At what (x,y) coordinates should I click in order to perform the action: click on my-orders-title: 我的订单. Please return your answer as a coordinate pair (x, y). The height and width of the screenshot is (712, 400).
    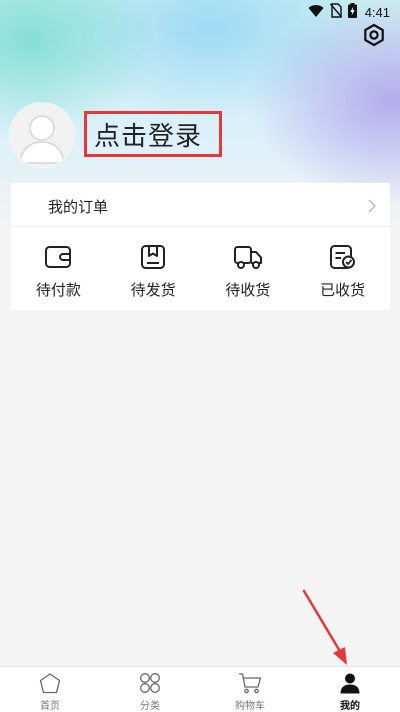
    Looking at the image, I should click on (78, 207).